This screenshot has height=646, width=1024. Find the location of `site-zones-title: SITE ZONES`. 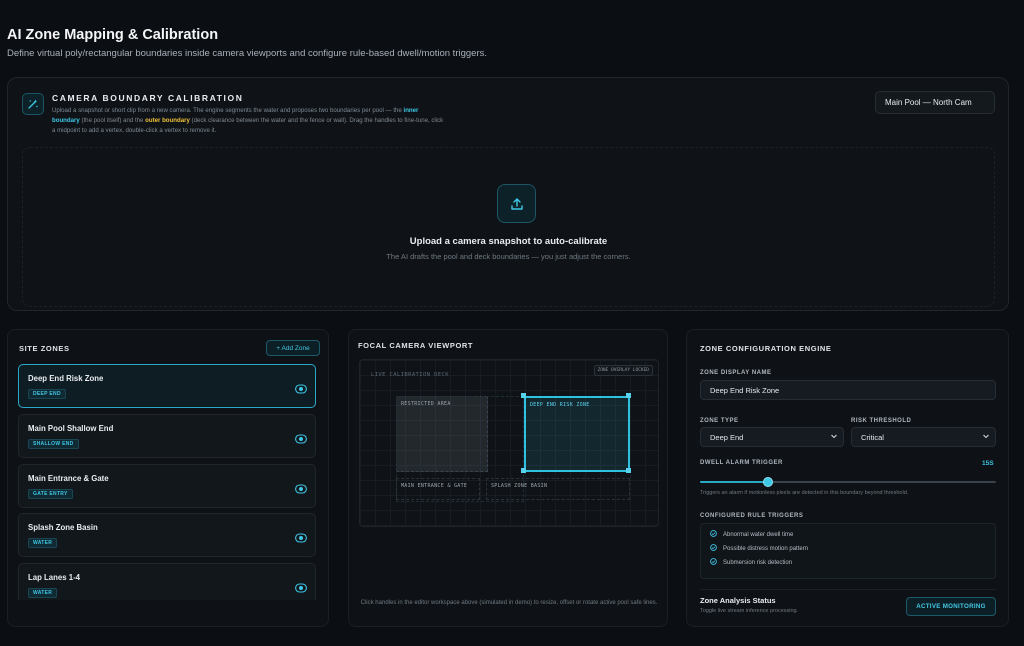

site-zones-title: SITE ZONES is located at coordinates (44, 348).